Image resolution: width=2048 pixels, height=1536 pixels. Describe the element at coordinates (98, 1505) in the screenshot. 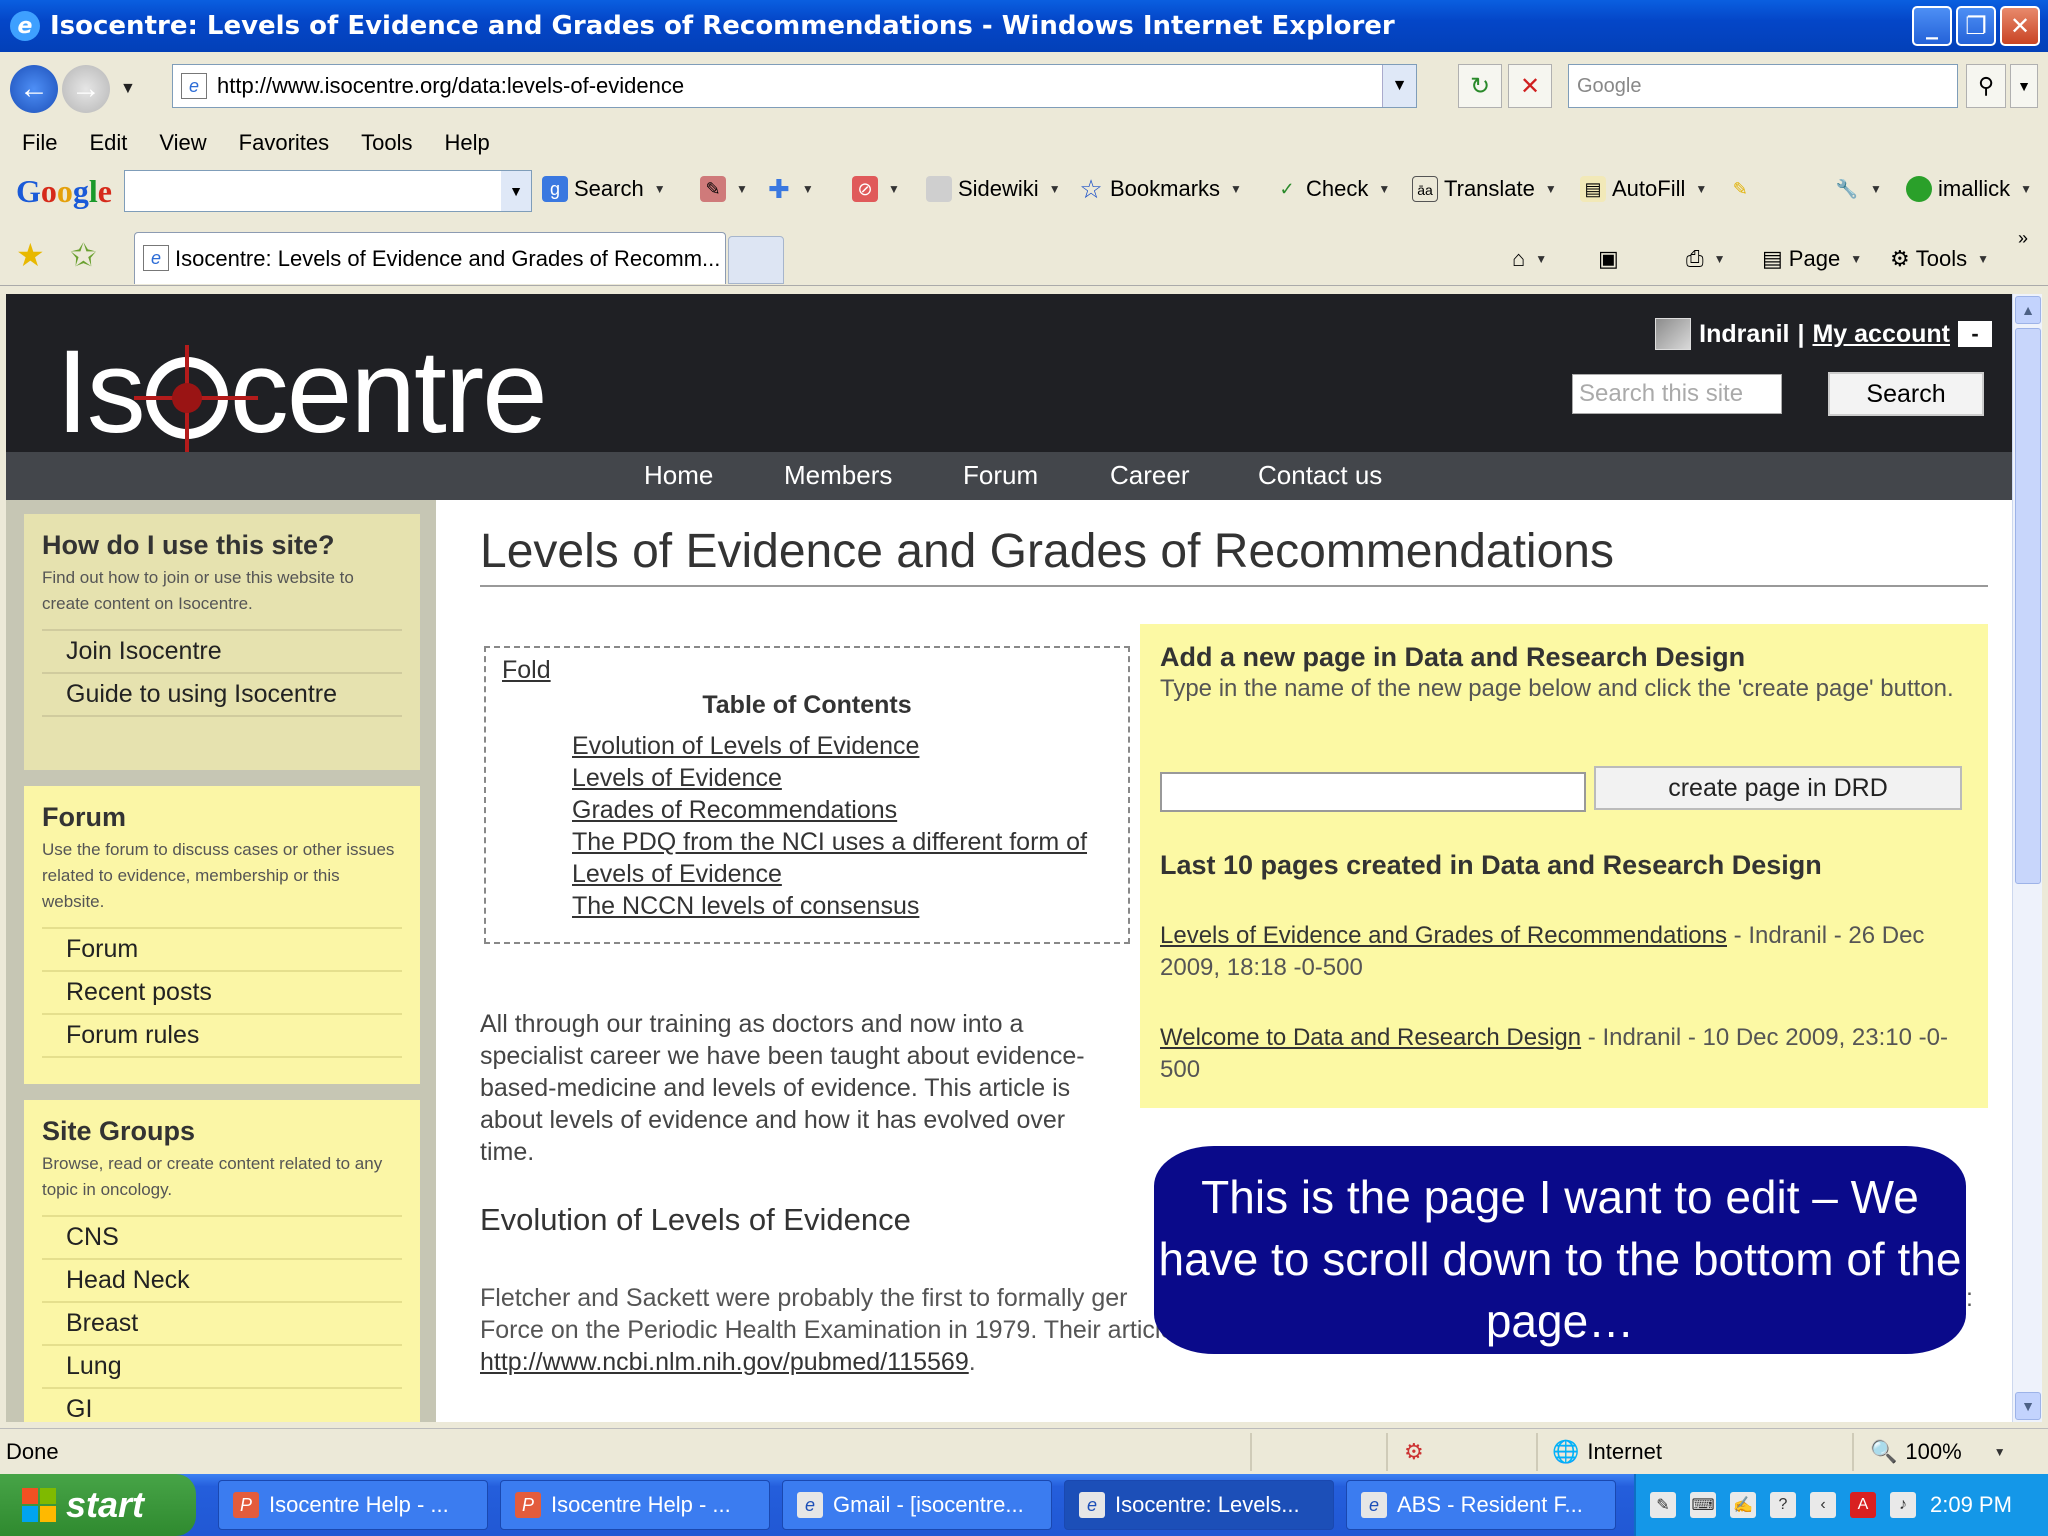

I see `start-button: start` at that location.